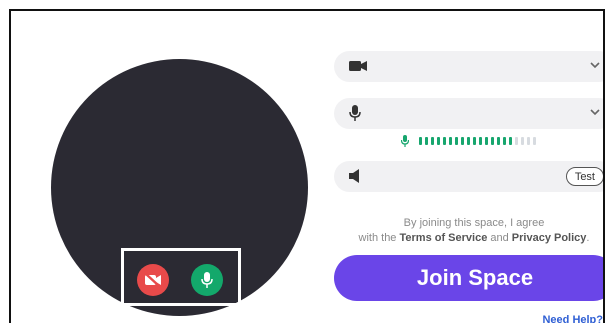 This screenshot has width=610, height=323. I want to click on agreement-line1: By joining this space, I agree, so click(474, 223).